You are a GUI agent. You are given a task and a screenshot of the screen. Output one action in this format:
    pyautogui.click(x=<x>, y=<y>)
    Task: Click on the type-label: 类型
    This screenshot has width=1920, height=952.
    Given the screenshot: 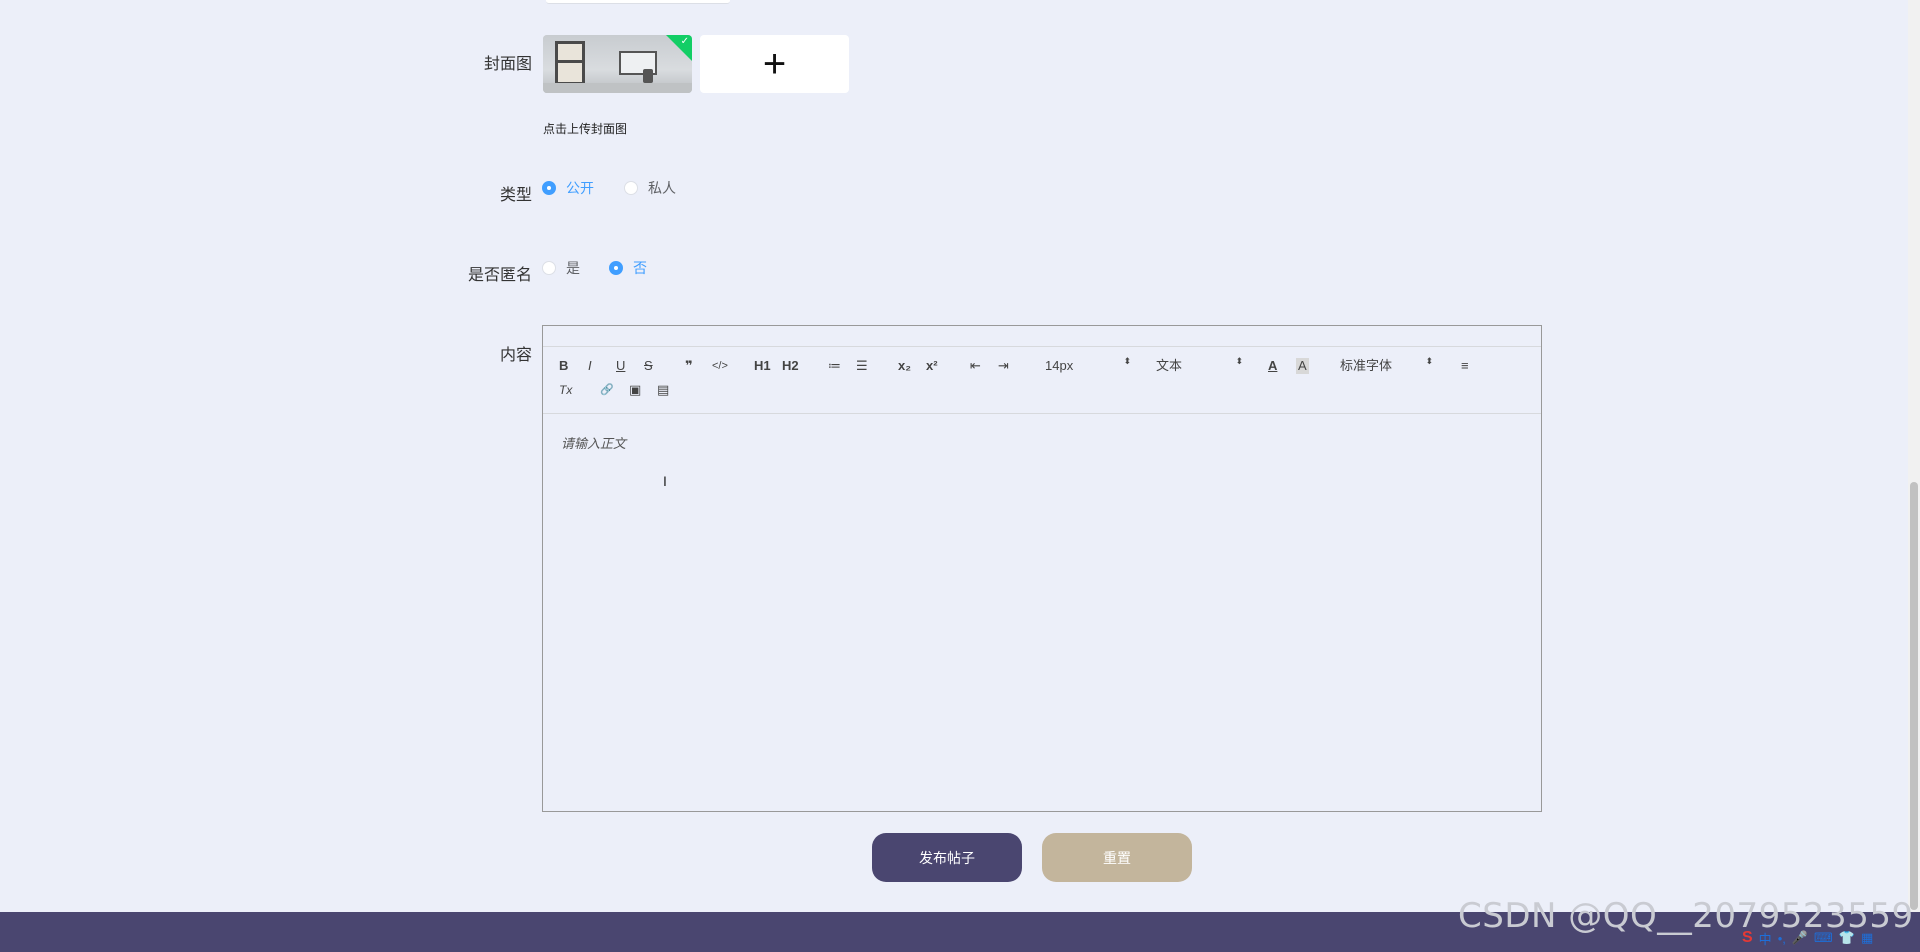 What is the action you would take?
    pyautogui.click(x=515, y=195)
    